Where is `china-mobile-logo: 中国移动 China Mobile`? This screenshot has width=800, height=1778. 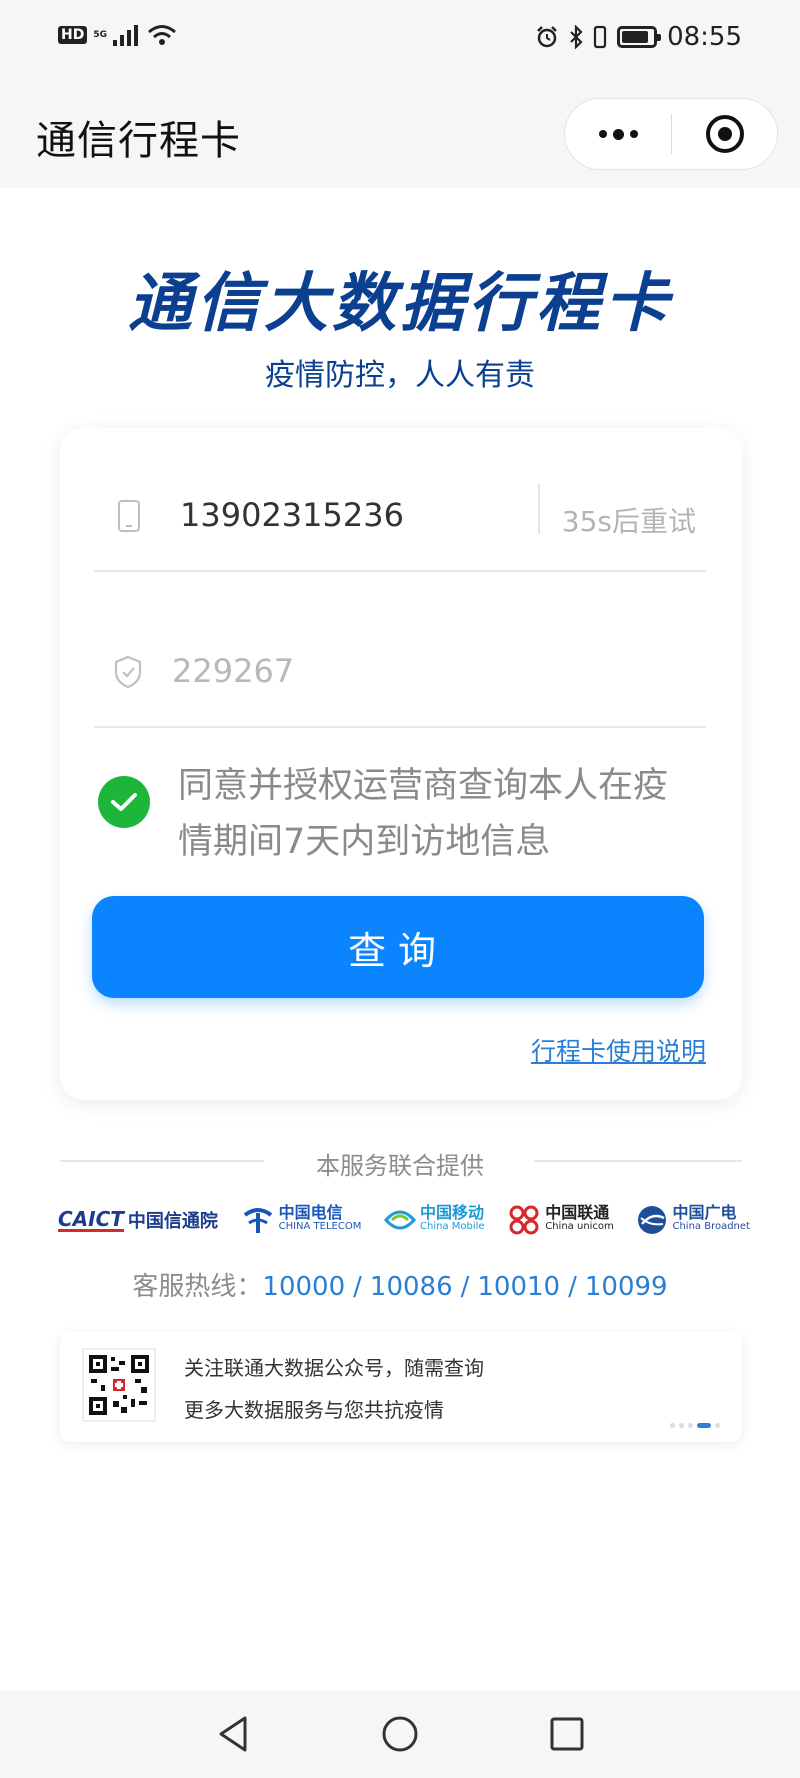
china-mobile-logo: 中国移动 China Mobile is located at coordinates (434, 1219).